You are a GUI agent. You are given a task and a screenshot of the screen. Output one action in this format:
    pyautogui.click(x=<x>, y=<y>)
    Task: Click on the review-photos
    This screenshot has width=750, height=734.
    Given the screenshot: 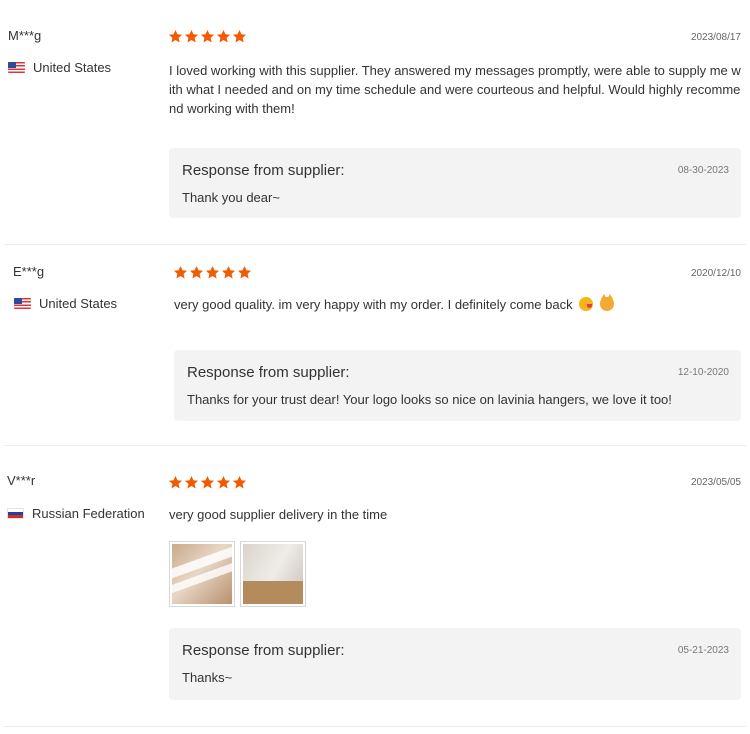 What is the action you would take?
    pyautogui.click(x=237, y=574)
    